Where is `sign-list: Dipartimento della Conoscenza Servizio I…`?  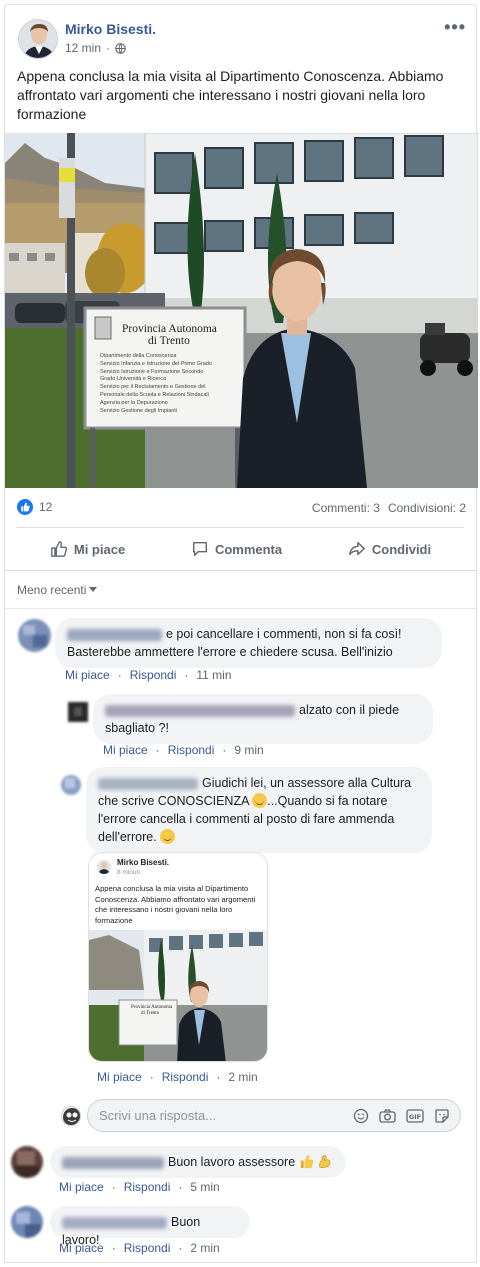
sign-list: Dipartimento della Conoscenza Servizio I… is located at coordinates (170, 384).